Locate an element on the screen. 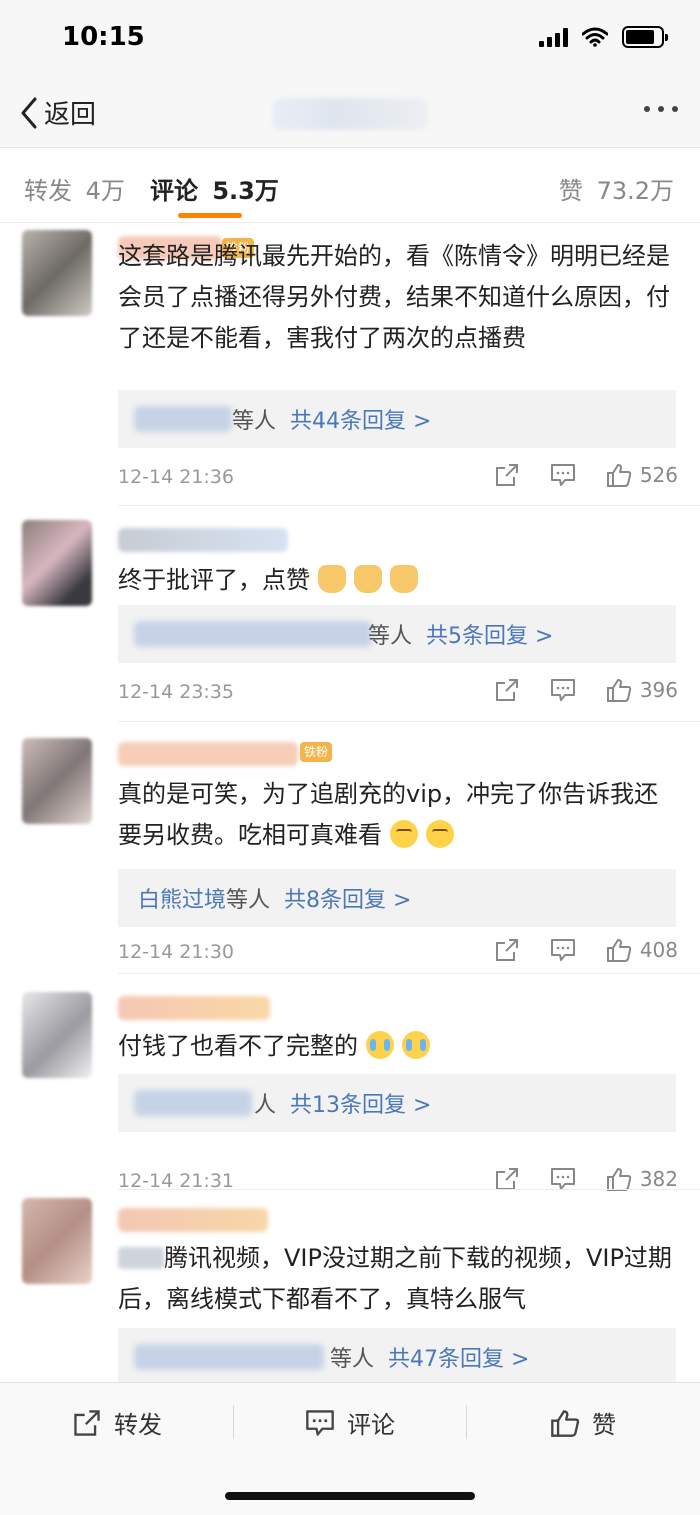 This screenshot has height=1515, width=700. home-indicator is located at coordinates (350, 1496).